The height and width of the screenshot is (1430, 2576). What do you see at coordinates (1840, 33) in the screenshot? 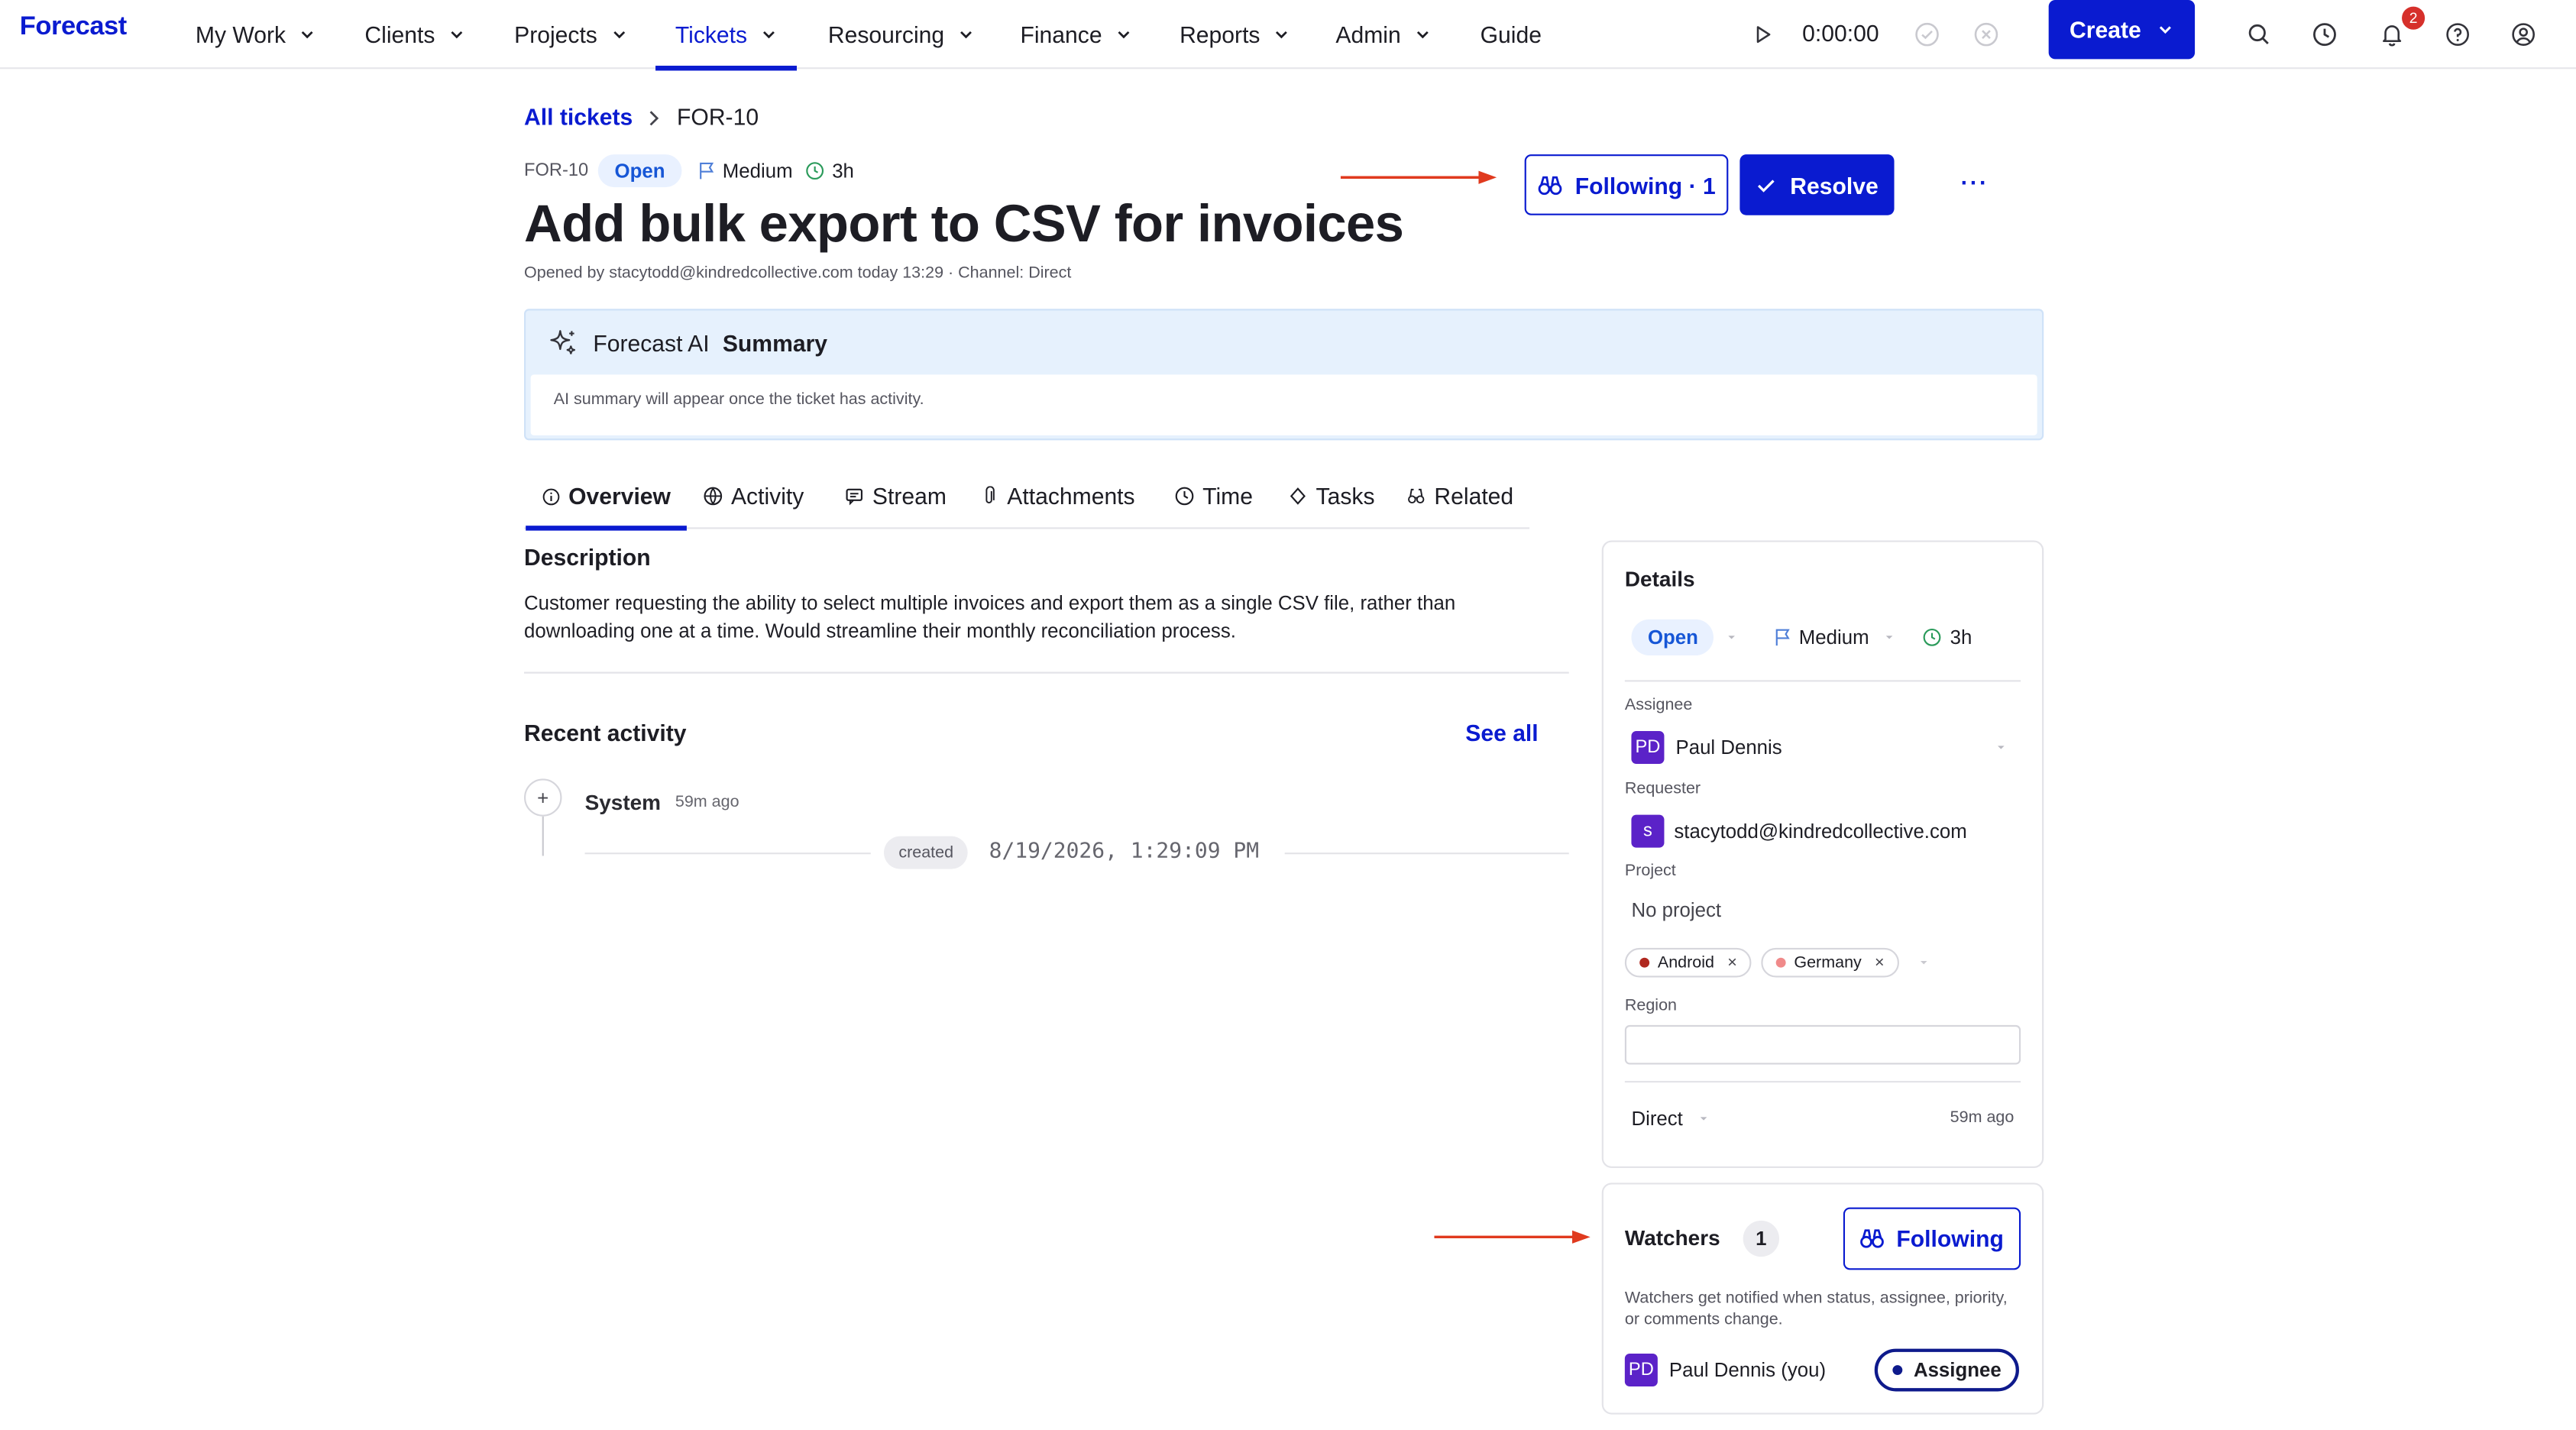
I see `timer-display: 0:00:00` at bounding box center [1840, 33].